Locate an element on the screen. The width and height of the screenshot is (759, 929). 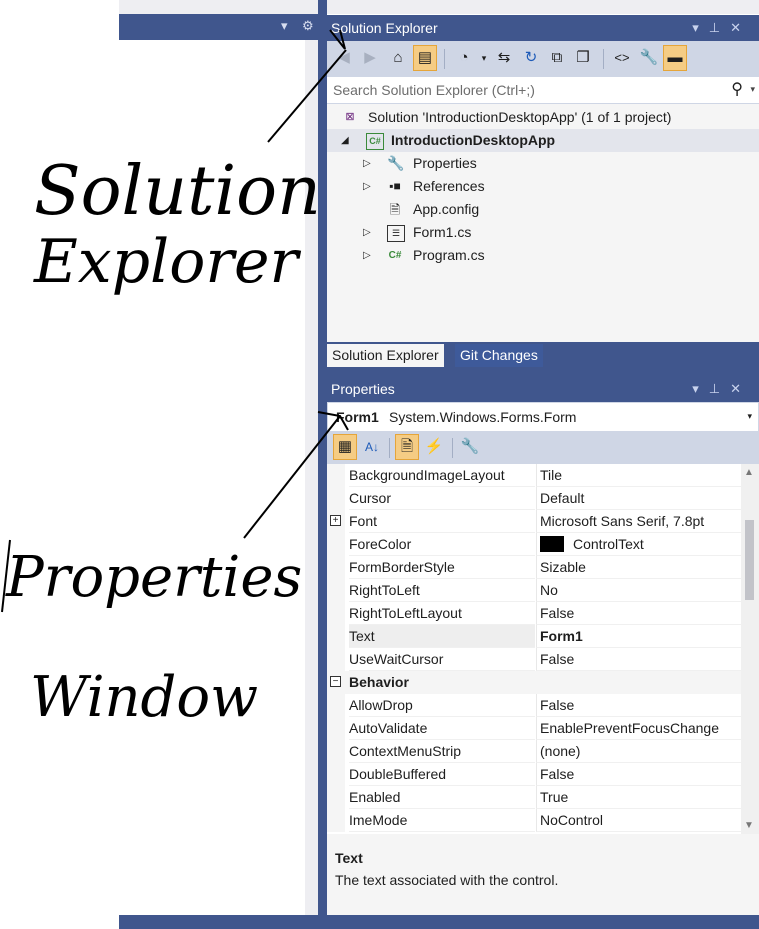
property-value: Tile is located at coordinates (638, 475).